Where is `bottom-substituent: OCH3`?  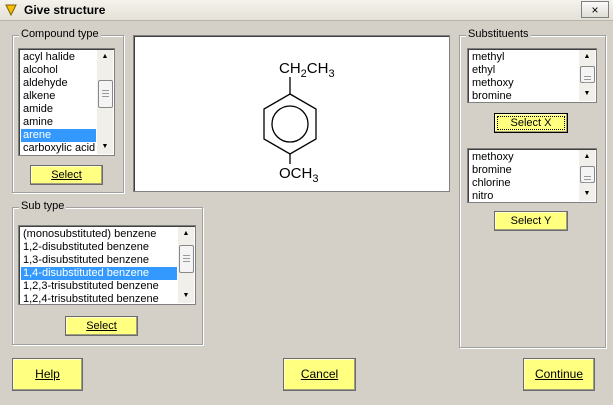
bottom-substituent: OCH3 is located at coordinates (298, 175).